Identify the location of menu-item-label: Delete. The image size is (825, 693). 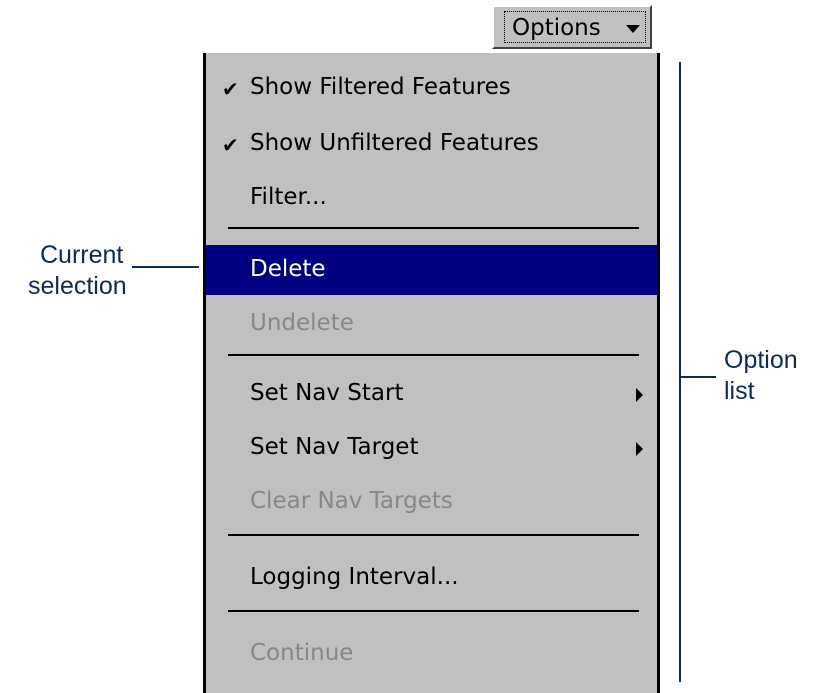
(288, 269).